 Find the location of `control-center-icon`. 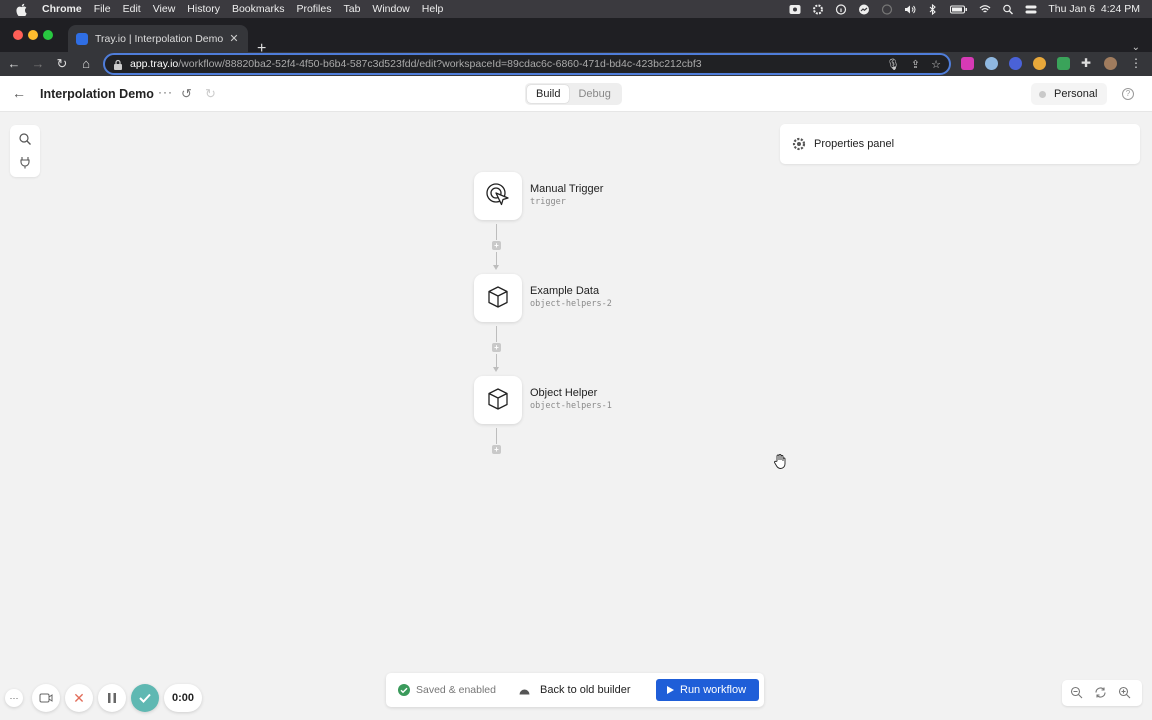

control-center-icon is located at coordinates (1031, 9).